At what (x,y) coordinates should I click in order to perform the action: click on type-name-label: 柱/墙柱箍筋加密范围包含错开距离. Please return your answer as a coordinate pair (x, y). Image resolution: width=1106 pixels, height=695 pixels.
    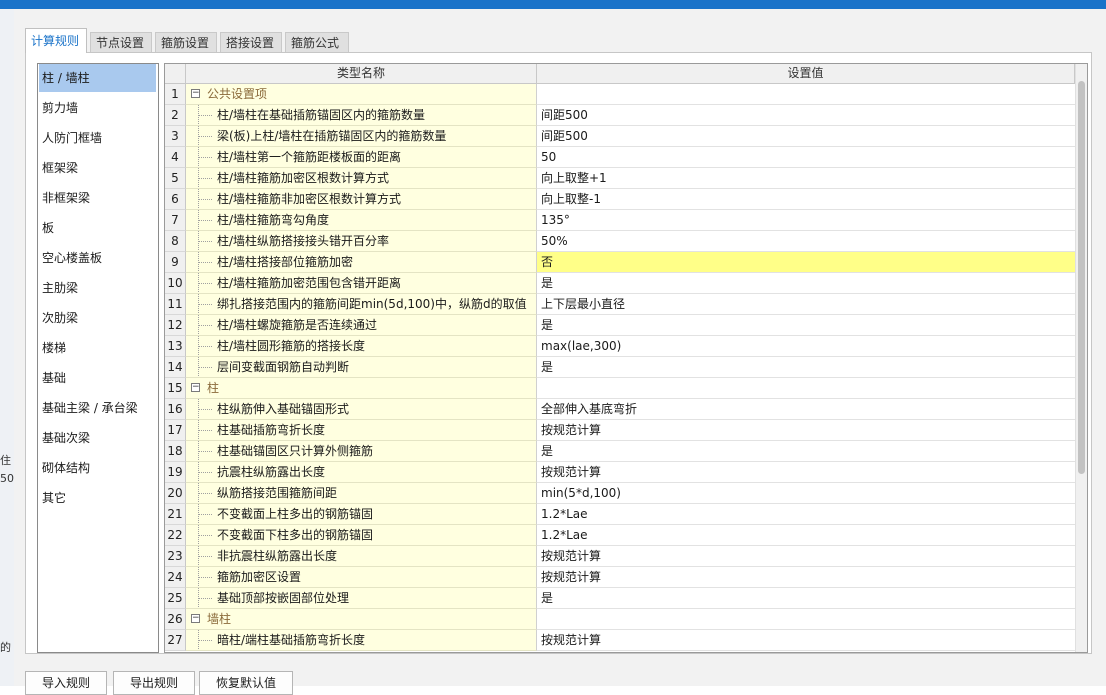
    Looking at the image, I should click on (309, 283).